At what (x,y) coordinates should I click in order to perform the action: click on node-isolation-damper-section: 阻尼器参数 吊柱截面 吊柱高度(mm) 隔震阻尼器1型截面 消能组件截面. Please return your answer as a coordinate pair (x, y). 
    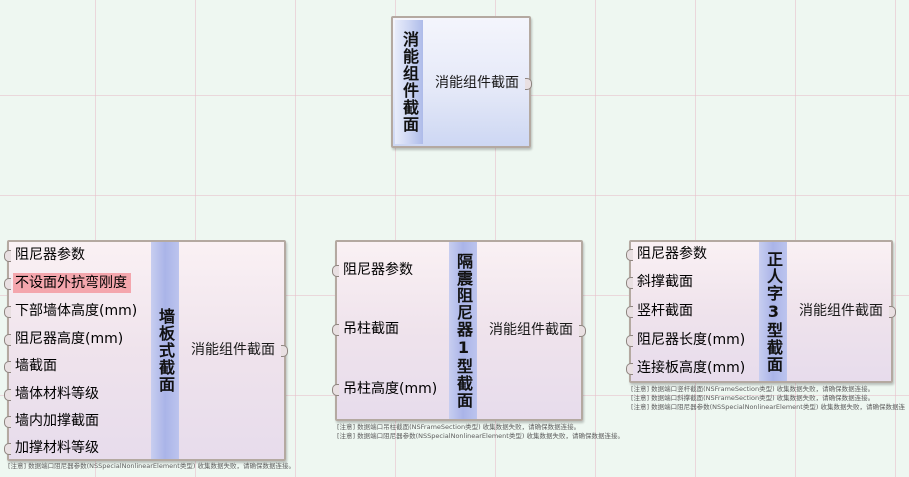
    Looking at the image, I should click on (458, 330).